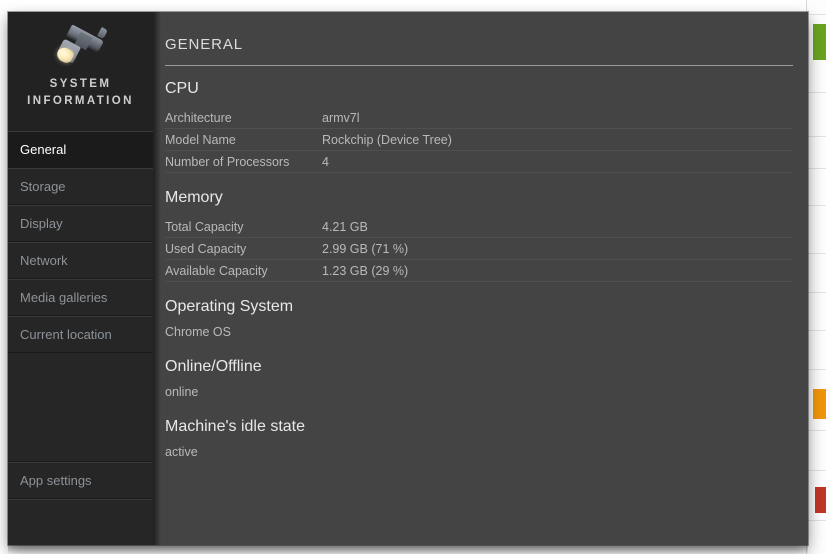  I want to click on info-row-value: armv7l, so click(341, 117).